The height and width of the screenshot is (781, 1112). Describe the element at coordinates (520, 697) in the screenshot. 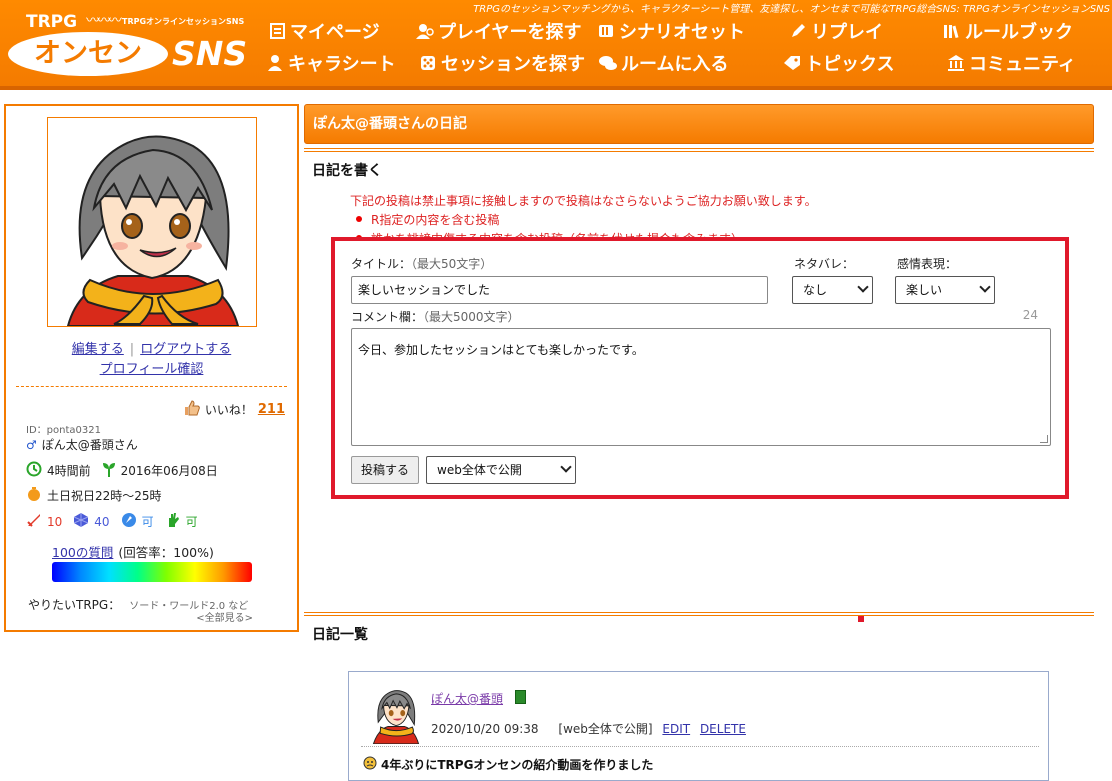

I see `book-icon` at that location.